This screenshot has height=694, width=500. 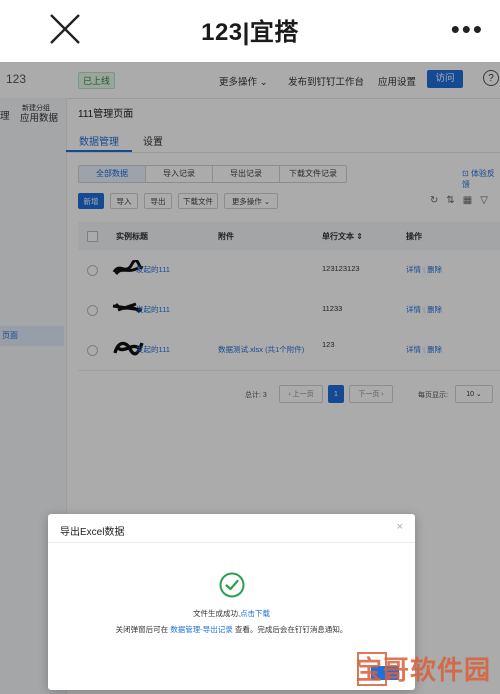 What do you see at coordinates (467, 29) in the screenshot?
I see `more-options-icon: •••` at bounding box center [467, 29].